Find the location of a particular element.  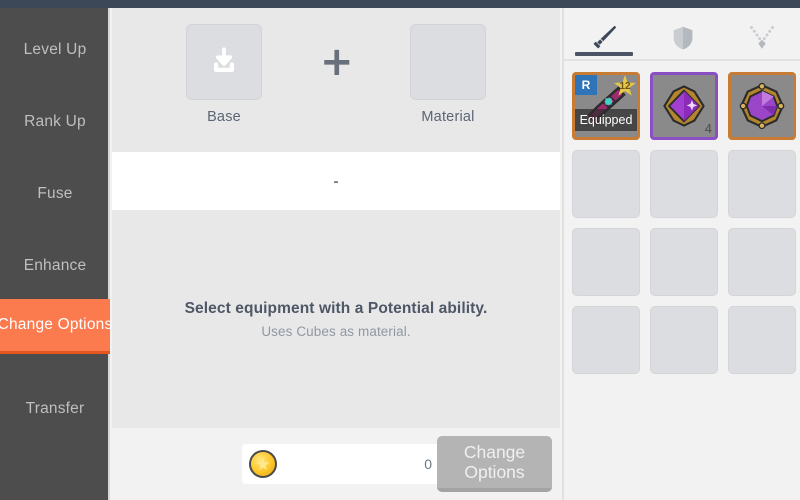

sidebar-item-rank-up: Rank Up is located at coordinates (55, 122).